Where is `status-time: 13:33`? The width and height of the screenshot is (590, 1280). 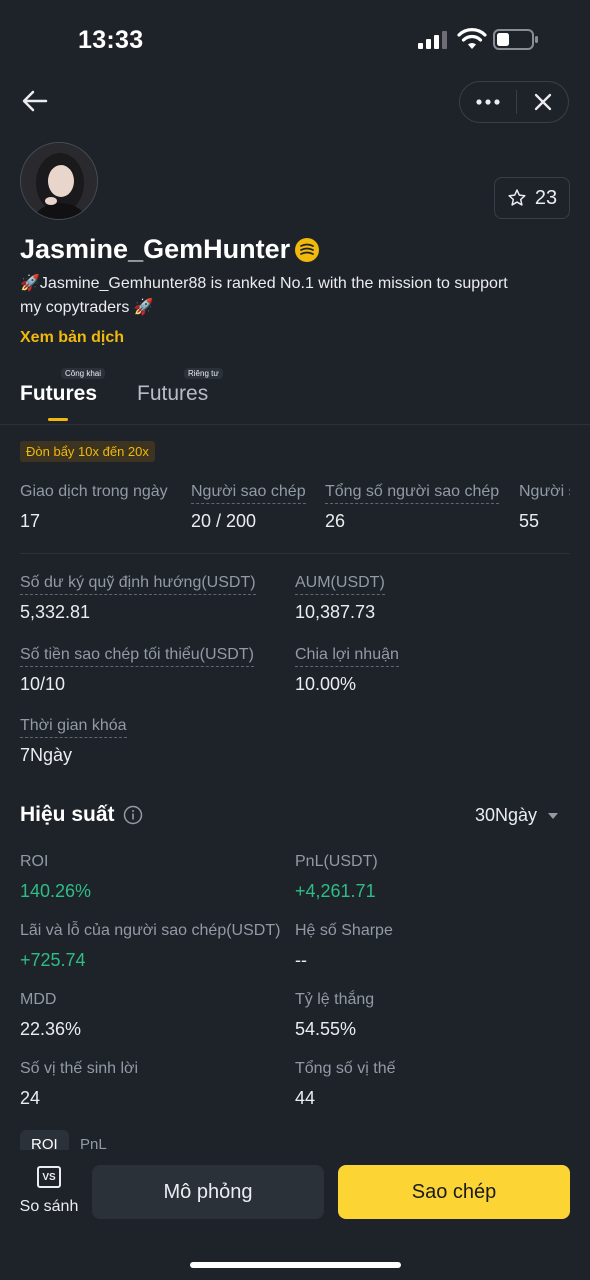
status-time: 13:33 is located at coordinates (111, 40).